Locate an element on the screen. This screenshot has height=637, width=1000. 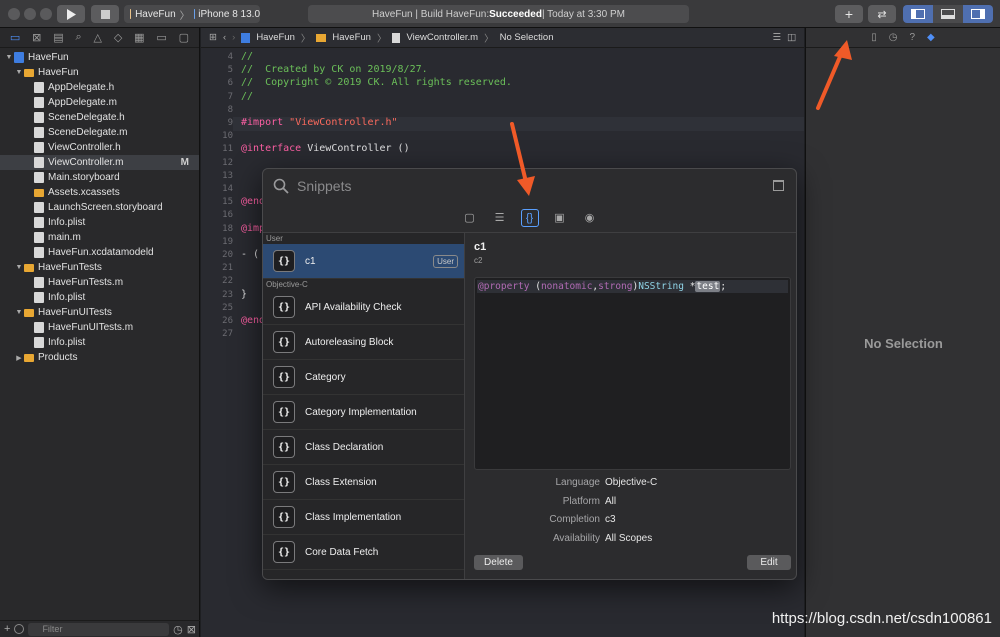
watermark-text: https://blog.csdn.net/csdn100861 is located at coordinates (881, 618).